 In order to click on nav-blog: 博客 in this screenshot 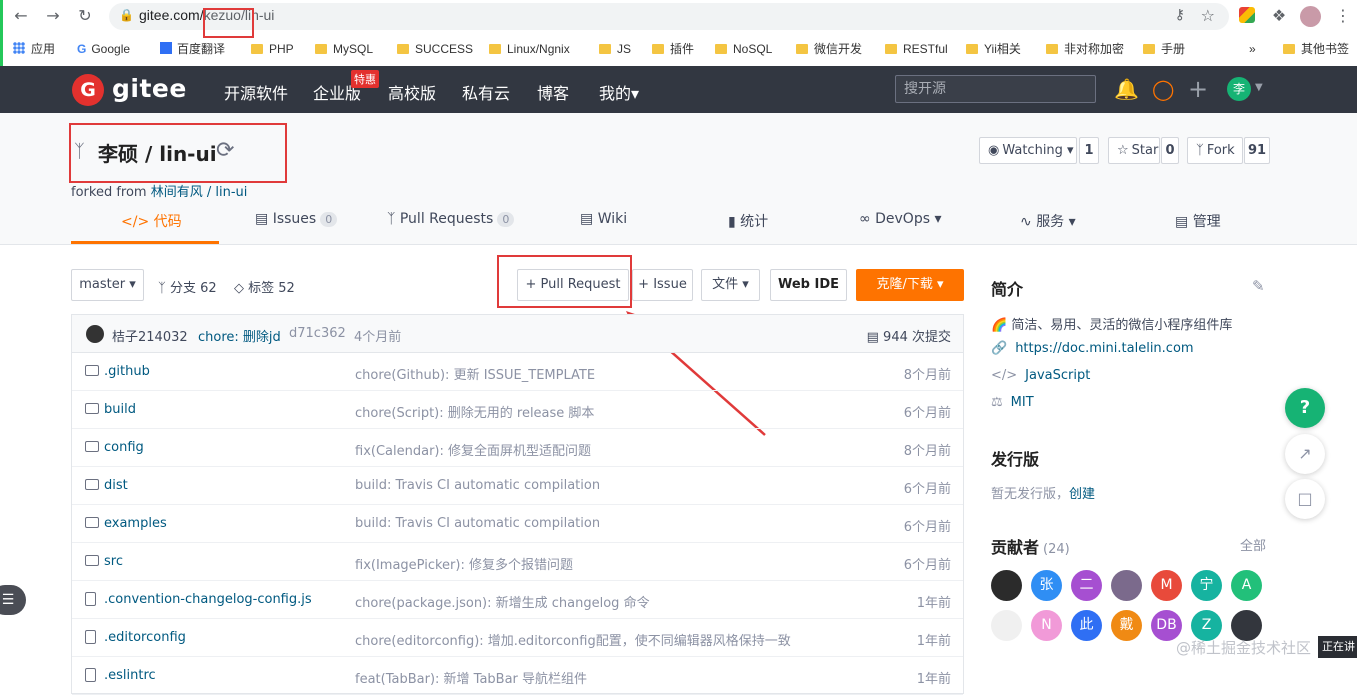, I will do `click(553, 92)`.